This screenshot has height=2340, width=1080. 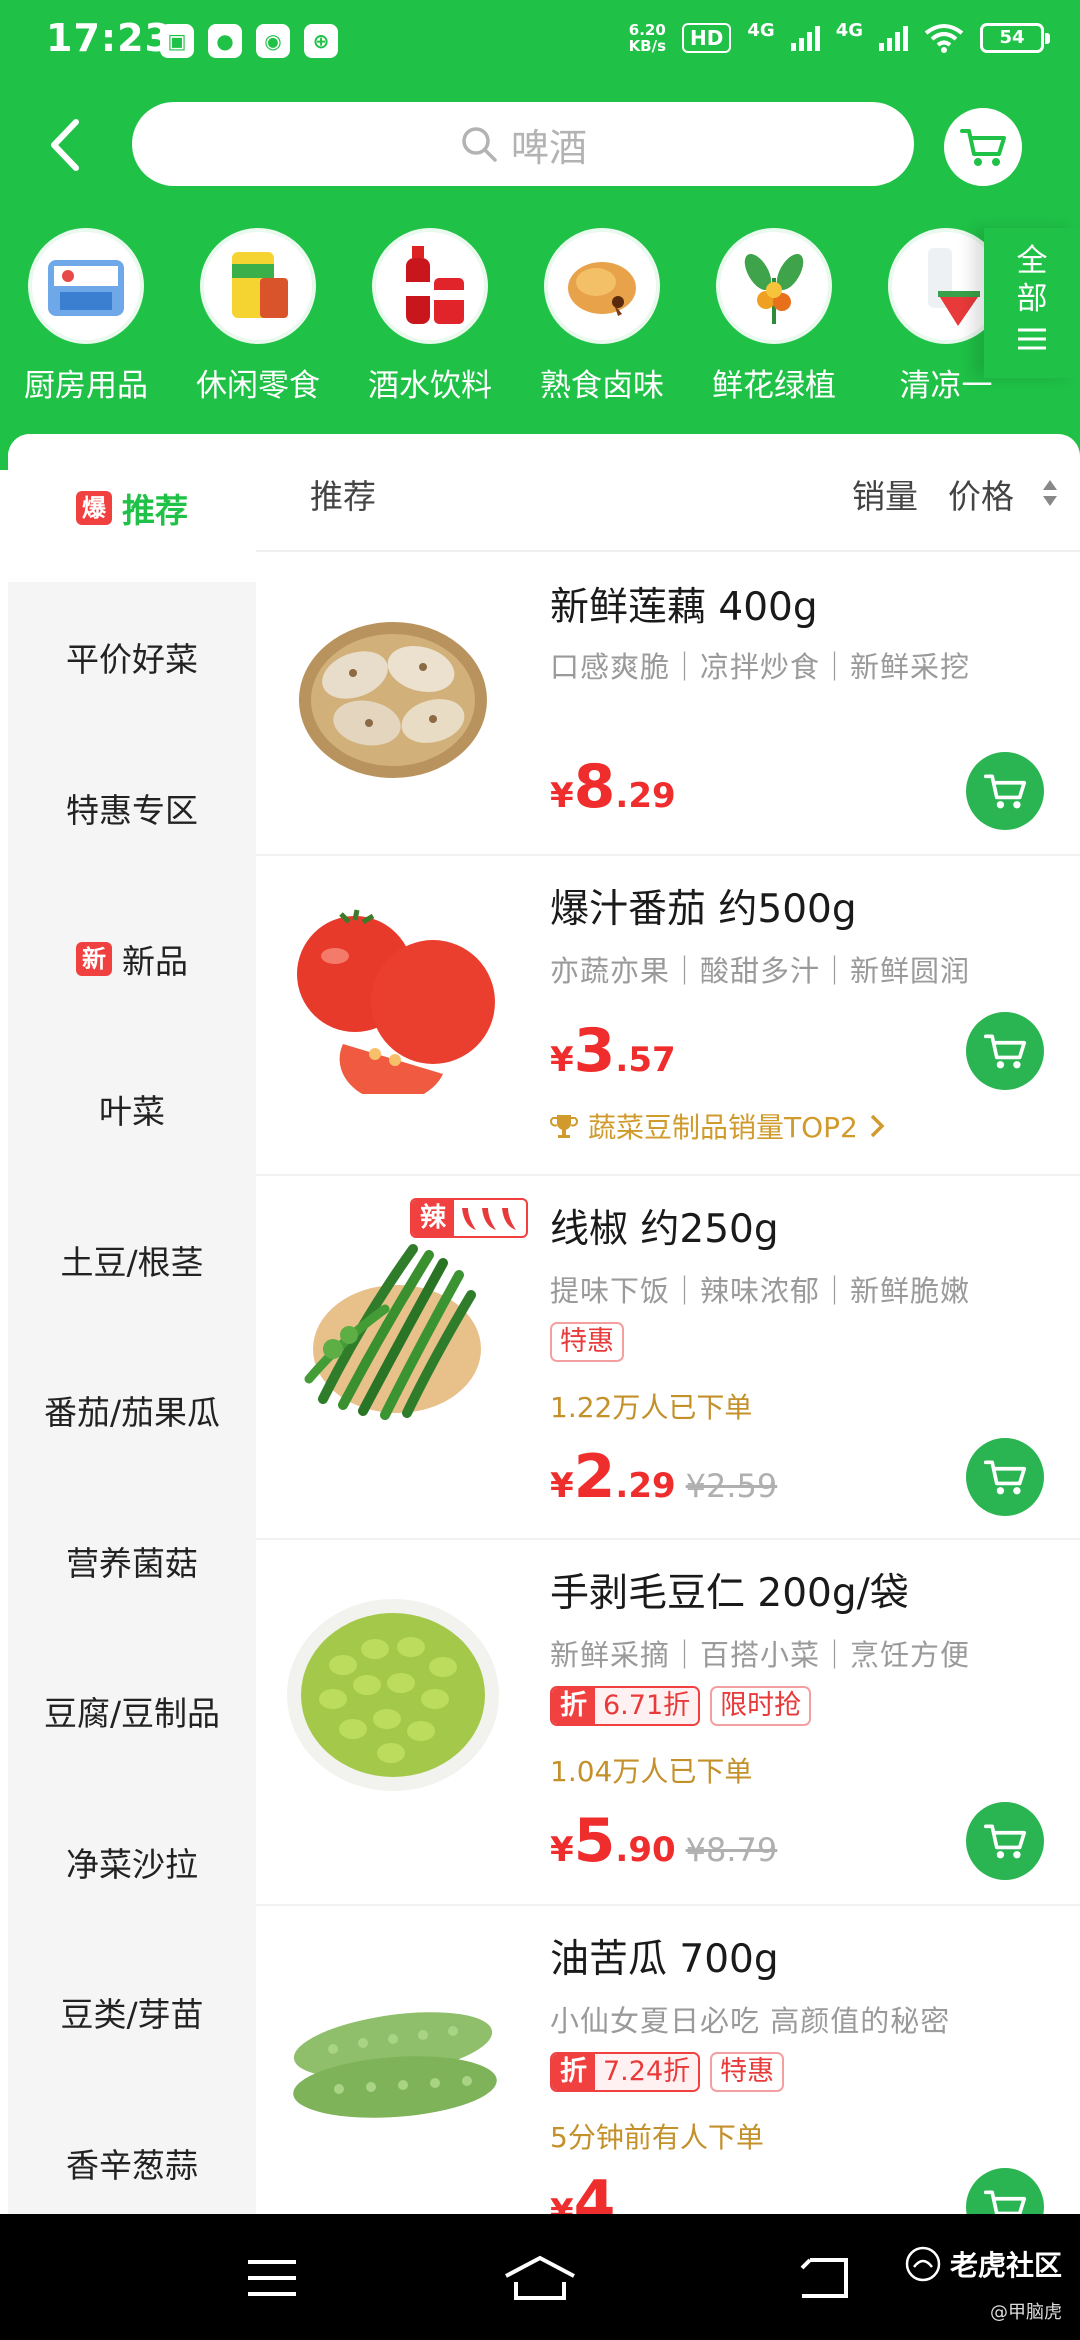 What do you see at coordinates (540, 2278) in the screenshot?
I see `home-button` at bounding box center [540, 2278].